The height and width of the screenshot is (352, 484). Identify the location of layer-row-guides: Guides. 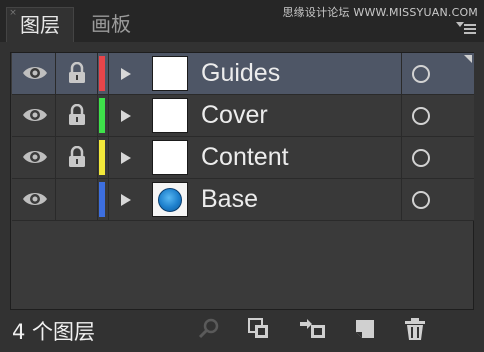
(243, 74).